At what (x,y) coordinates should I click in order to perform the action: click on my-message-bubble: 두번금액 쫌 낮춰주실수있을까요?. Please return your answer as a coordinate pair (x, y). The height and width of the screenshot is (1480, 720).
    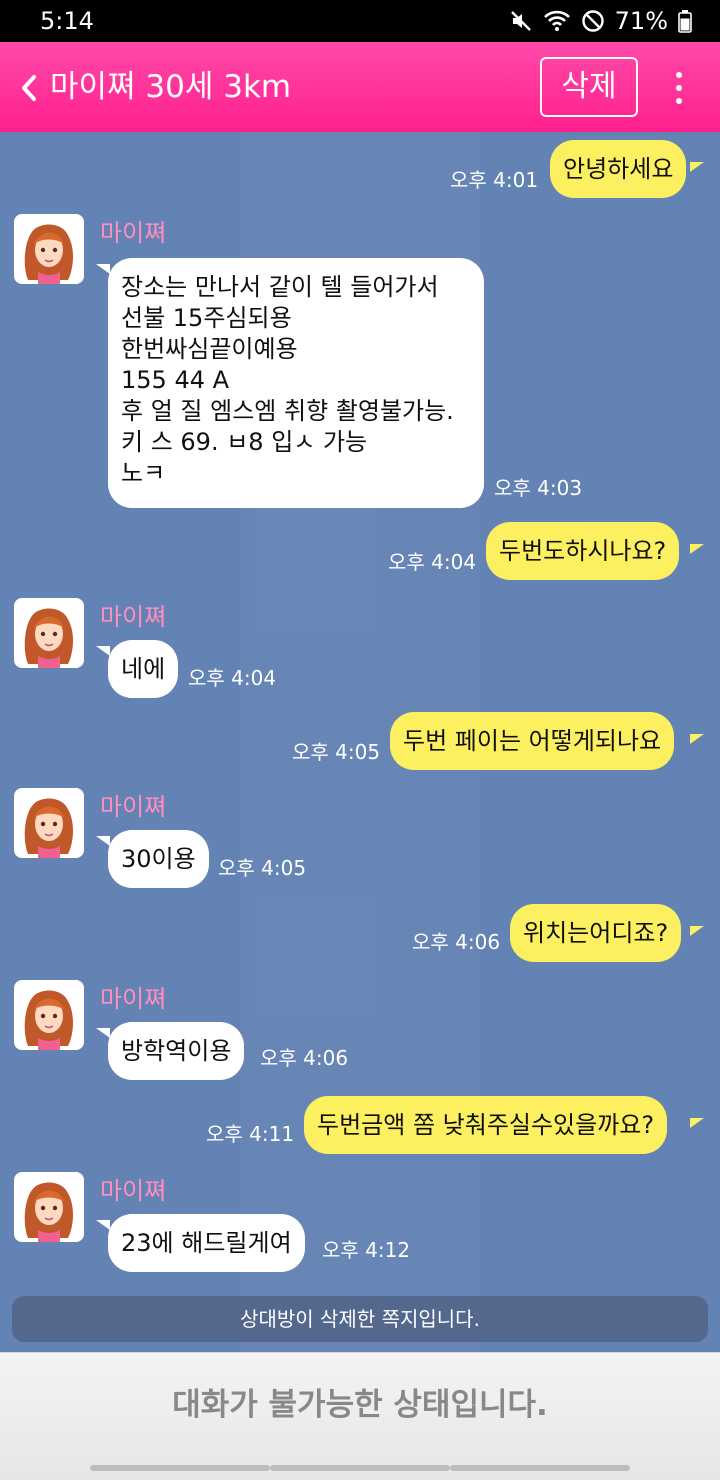
    Looking at the image, I should click on (486, 1125).